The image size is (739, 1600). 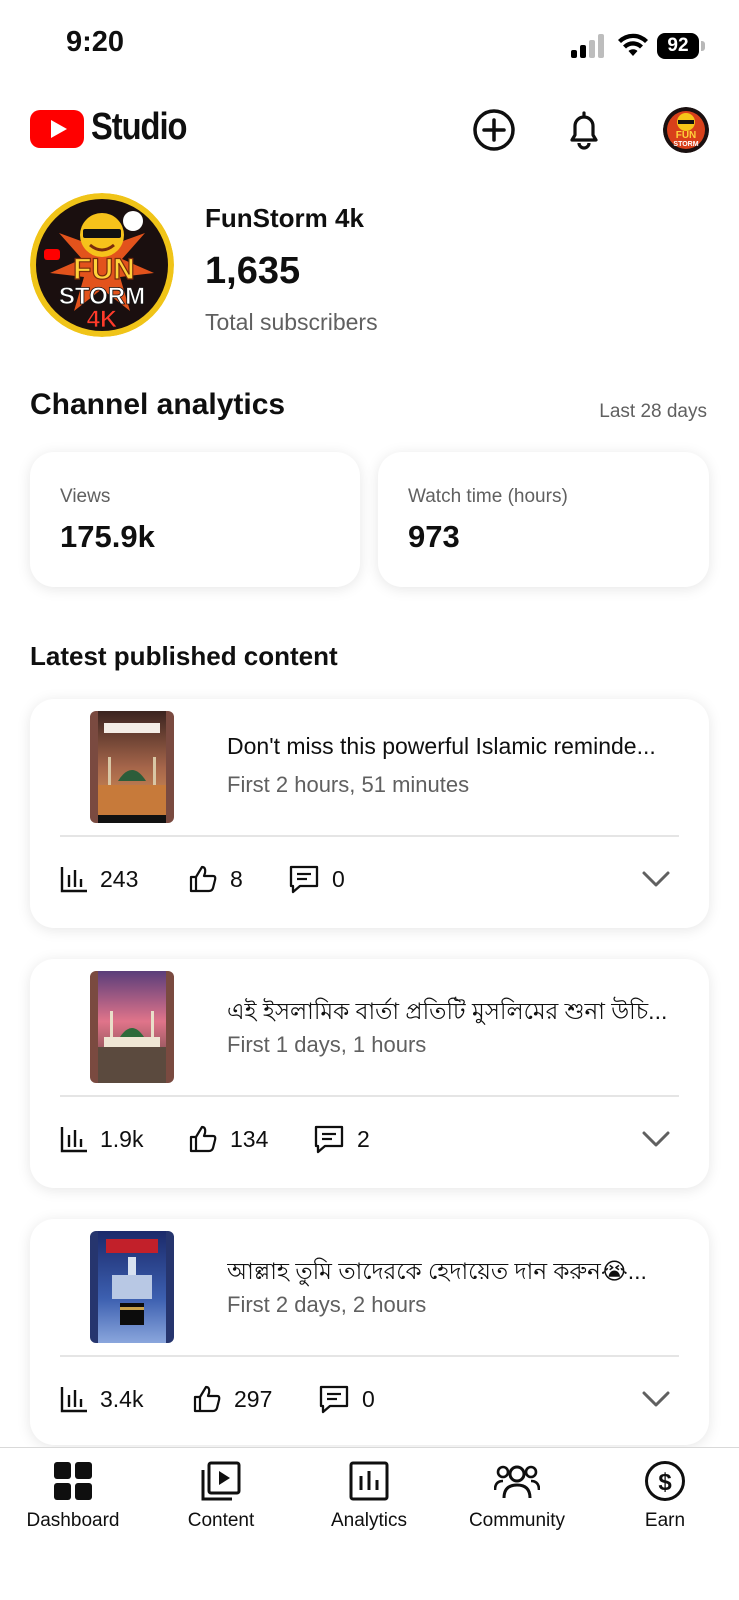 What do you see at coordinates (686, 135) in the screenshot?
I see `svg-text: FUN` at bounding box center [686, 135].